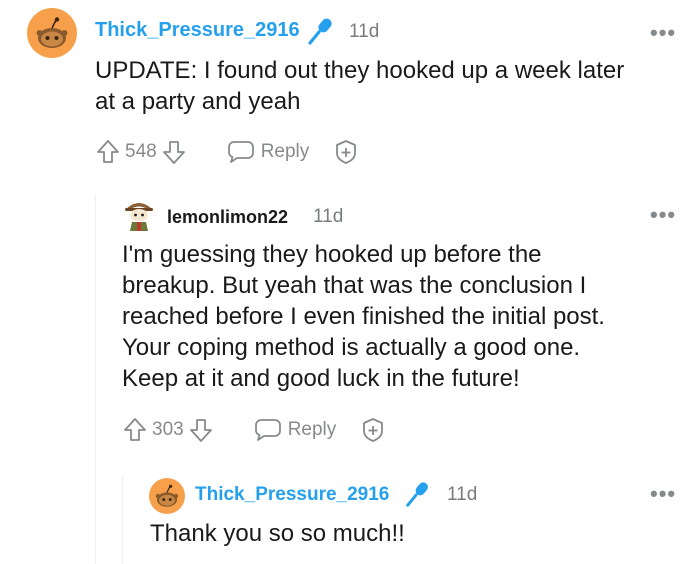 The image size is (700, 564). I want to click on vote-score: 548, so click(141, 151).